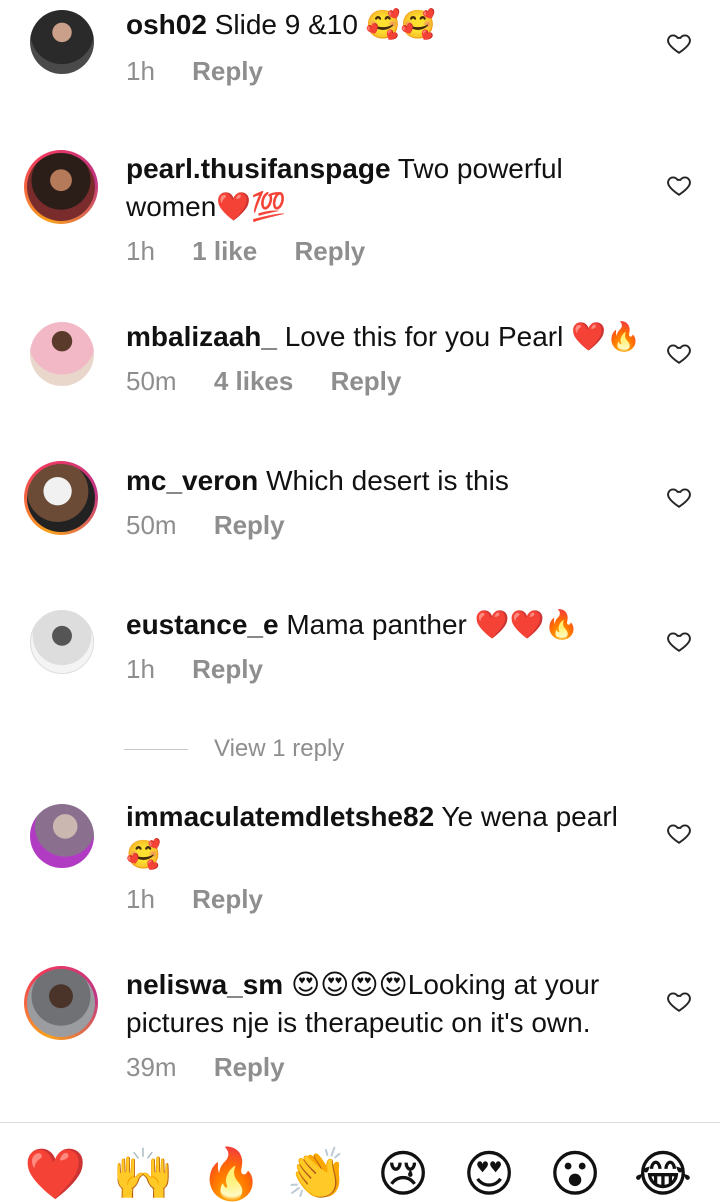  What do you see at coordinates (403, 1174) in the screenshot?
I see `emoji-crying-face: 😢` at bounding box center [403, 1174].